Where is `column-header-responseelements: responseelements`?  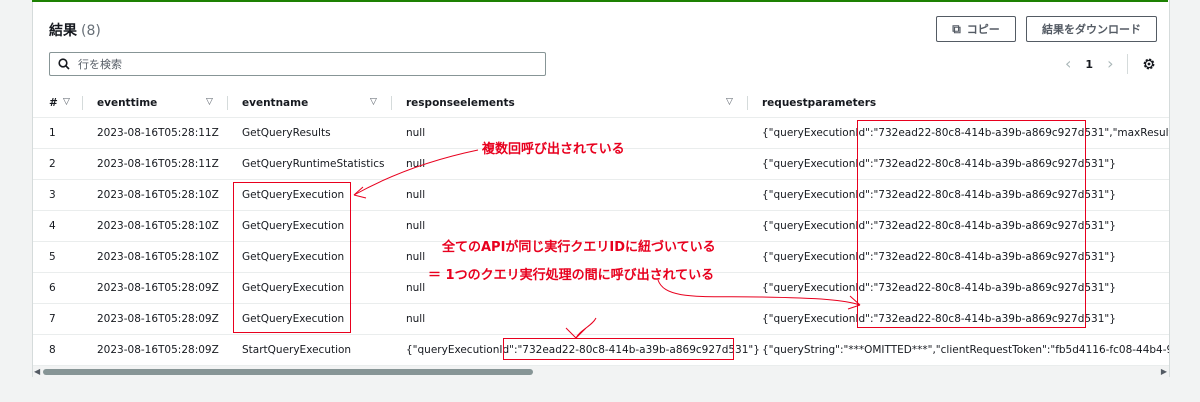
column-header-responseelements: responseelements is located at coordinates (460, 102).